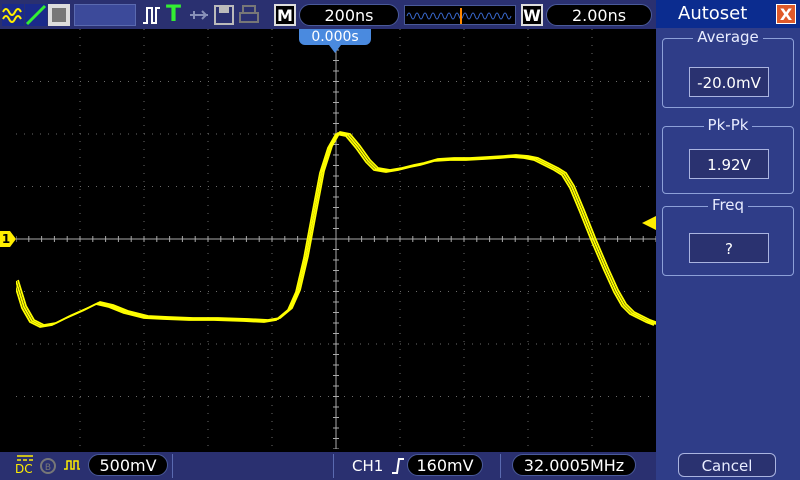 This screenshot has height=480, width=800. Describe the element at coordinates (713, 13) in the screenshot. I see `panel-title: Autoset` at that location.